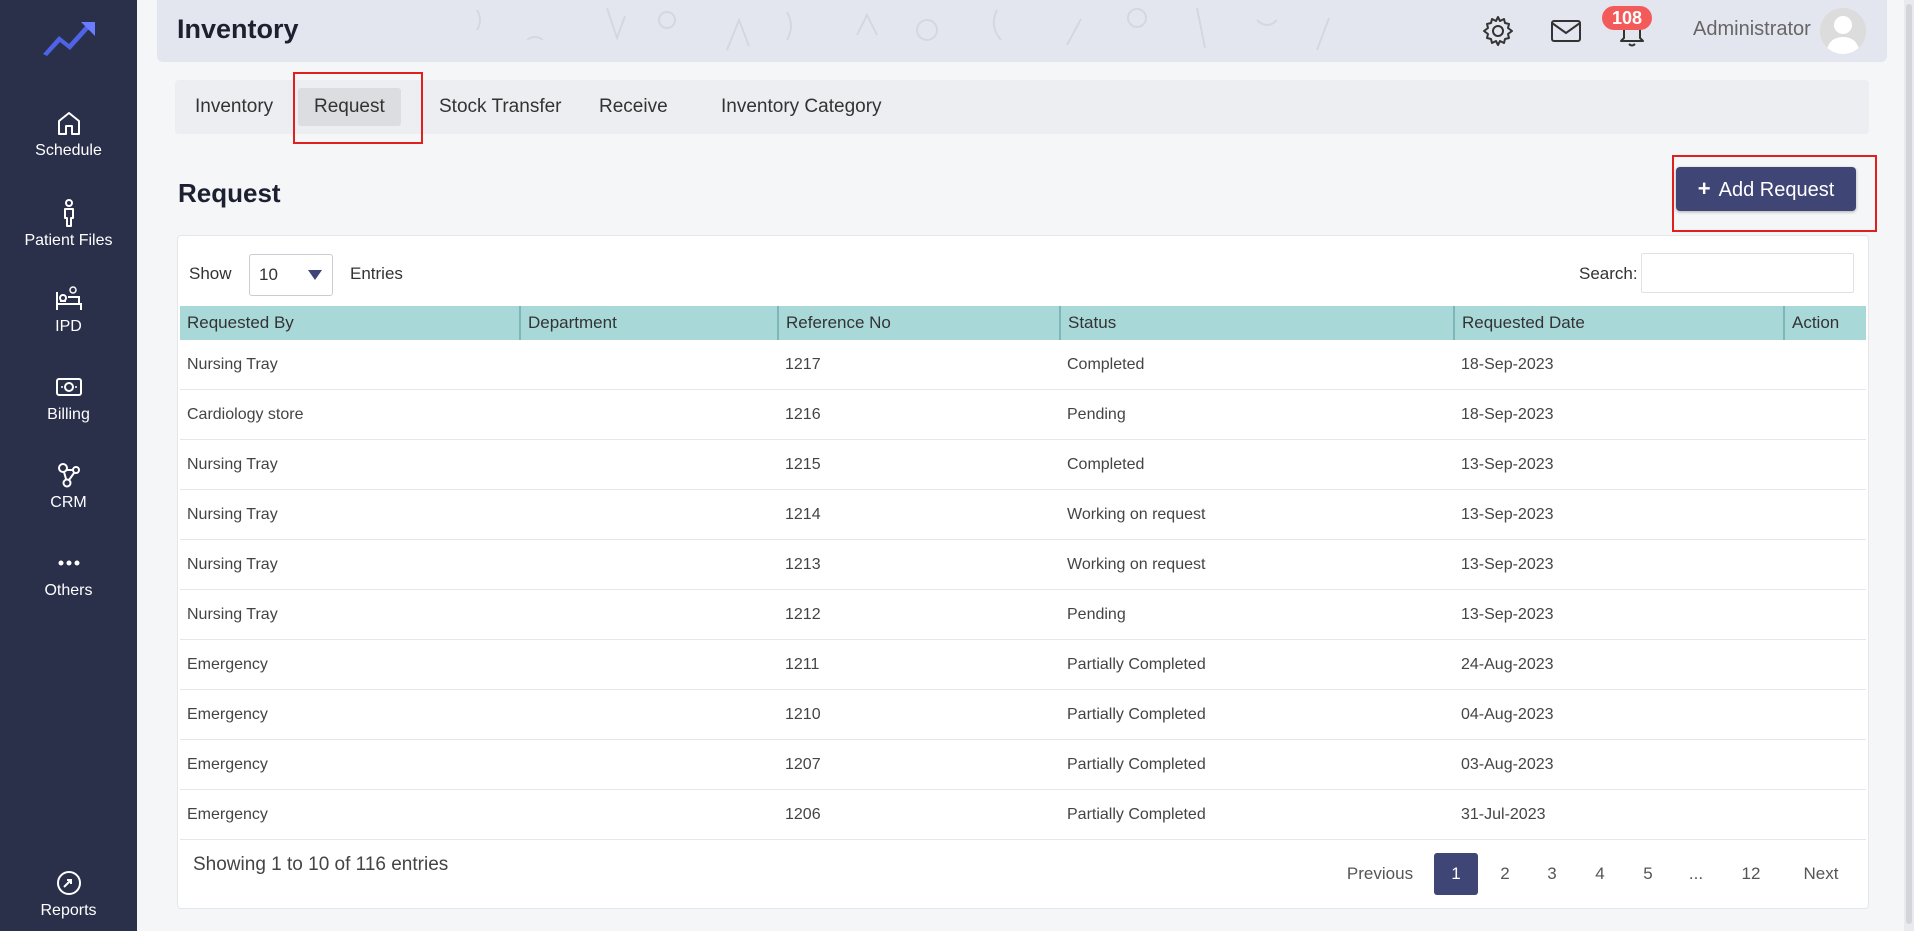 This screenshot has height=931, width=1914. What do you see at coordinates (68, 398) in the screenshot?
I see `sidebar-item-billing: Billing` at bounding box center [68, 398].